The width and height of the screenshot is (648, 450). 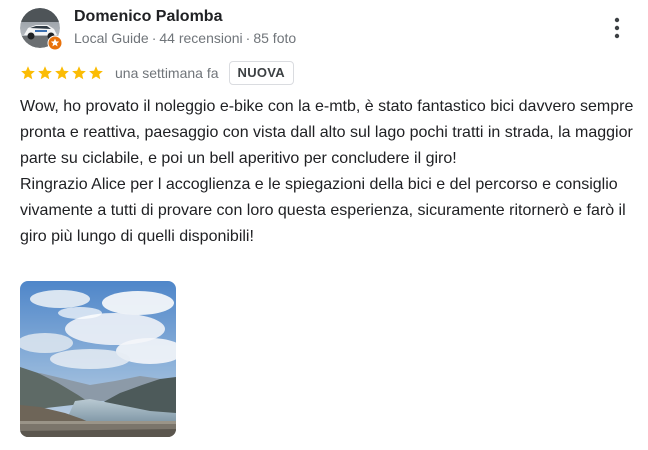 What do you see at coordinates (167, 73) in the screenshot?
I see `review-date: una settimana fa` at bounding box center [167, 73].